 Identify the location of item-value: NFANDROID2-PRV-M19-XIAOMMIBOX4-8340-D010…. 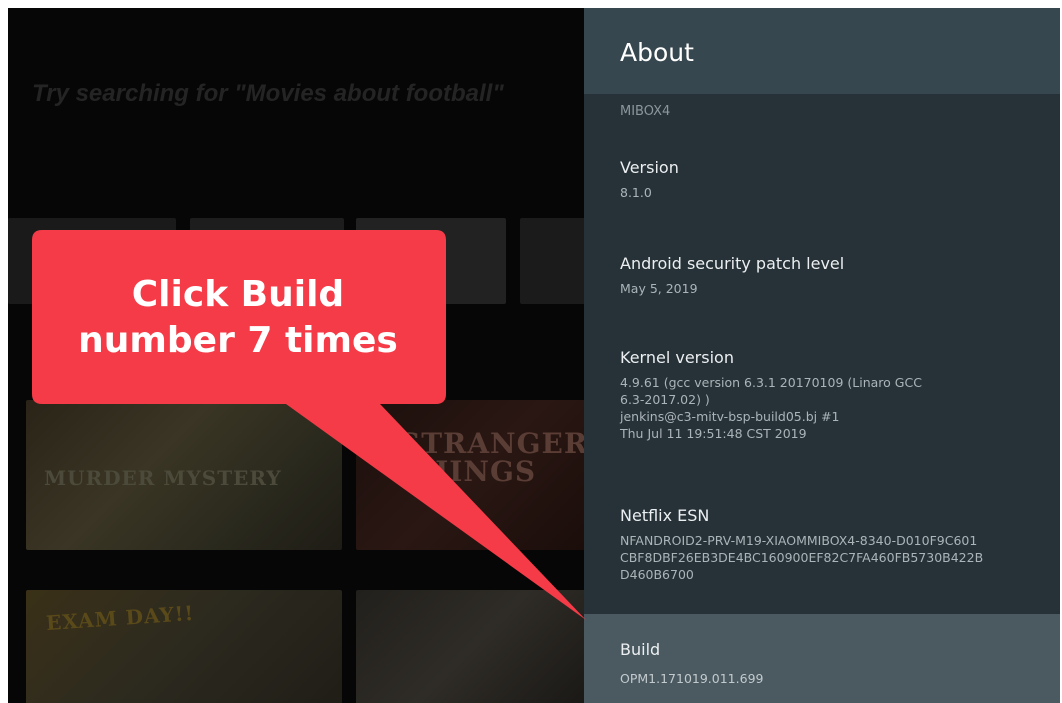
(802, 557).